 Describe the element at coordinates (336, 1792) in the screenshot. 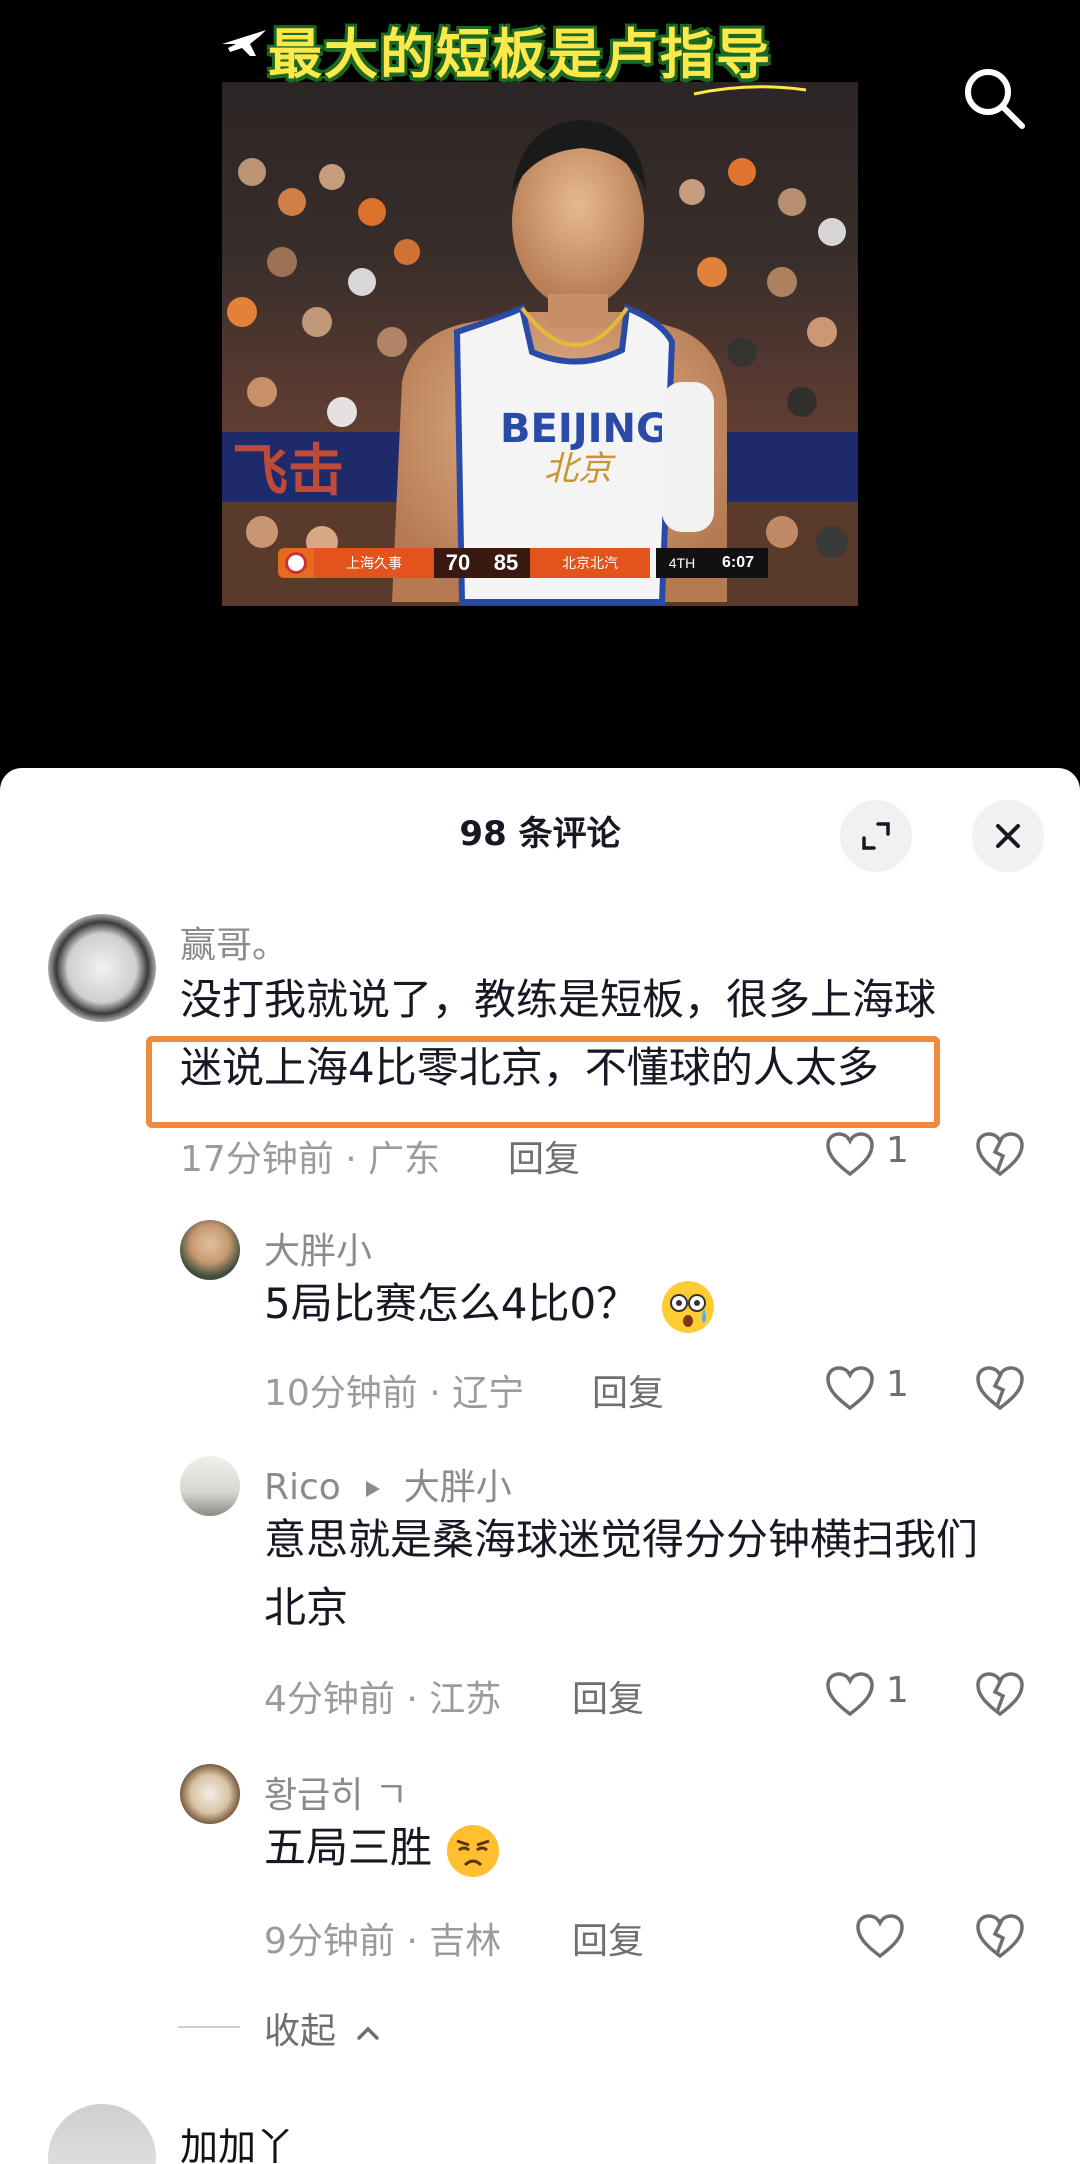

I see `comment-username: 황급히 ㄱ` at that location.